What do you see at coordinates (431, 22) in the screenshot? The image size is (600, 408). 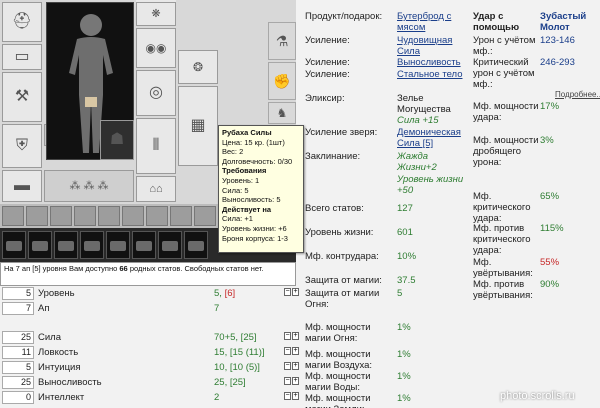 I see `product-link: Бутерброд с мясом` at bounding box center [431, 22].